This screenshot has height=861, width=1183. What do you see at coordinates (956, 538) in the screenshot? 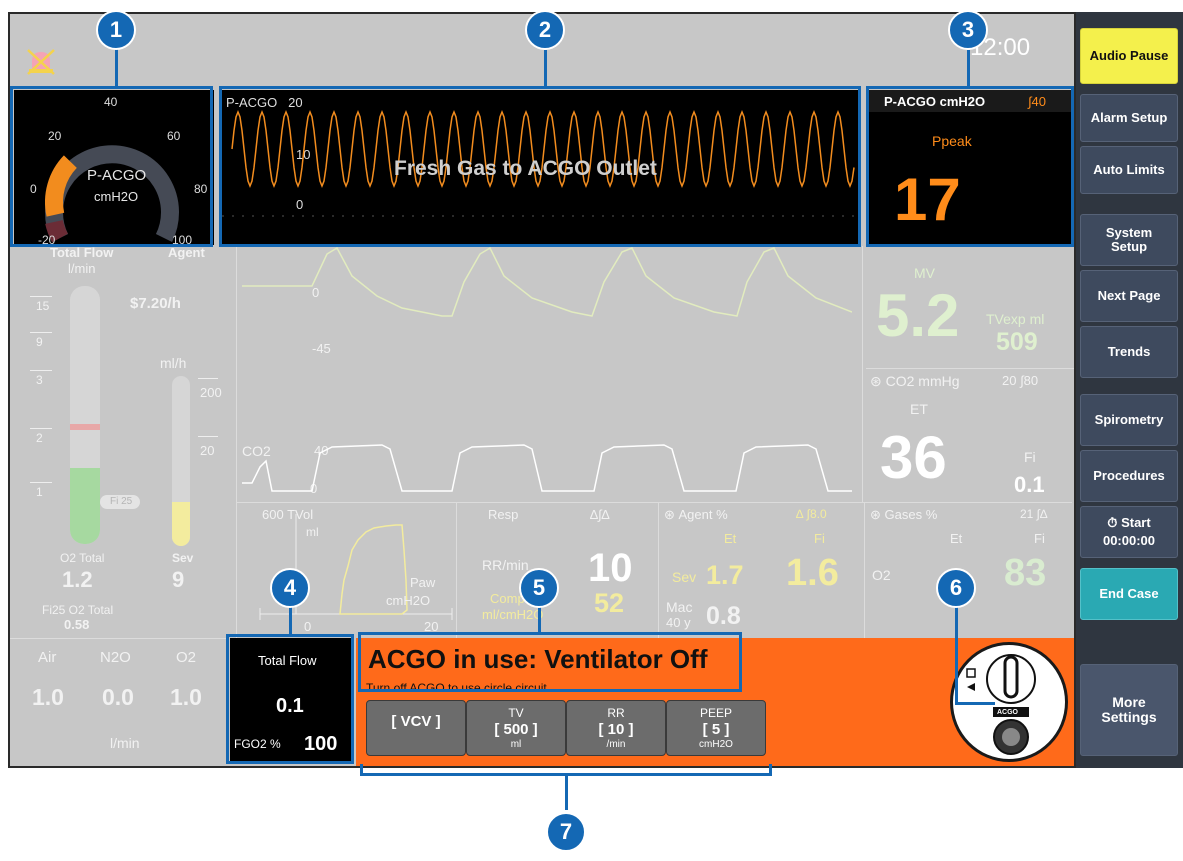
I see `gases-et-label: Et` at bounding box center [956, 538].